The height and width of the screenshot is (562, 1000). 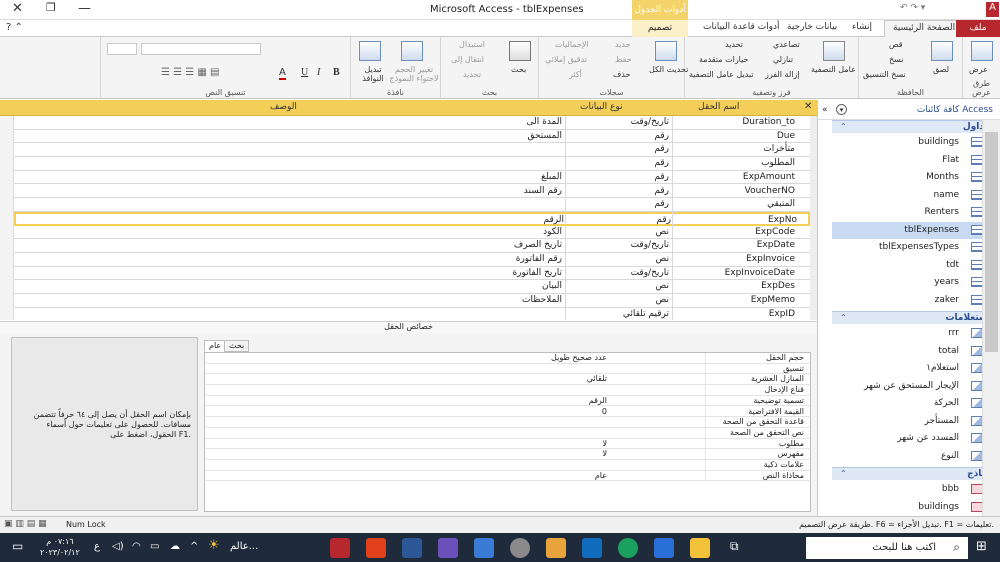 What do you see at coordinates (507, 465) in the screenshot?
I see `property-row: علامات ذكية` at bounding box center [507, 465].